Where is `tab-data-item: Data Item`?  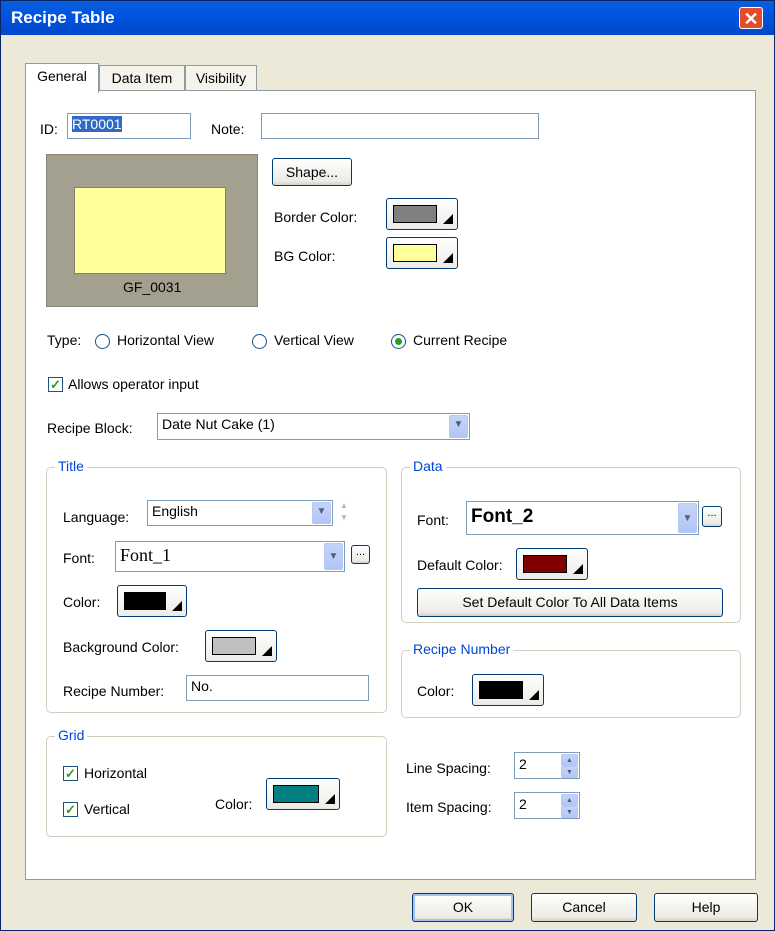
tab-data-item: Data Item is located at coordinates (142, 78).